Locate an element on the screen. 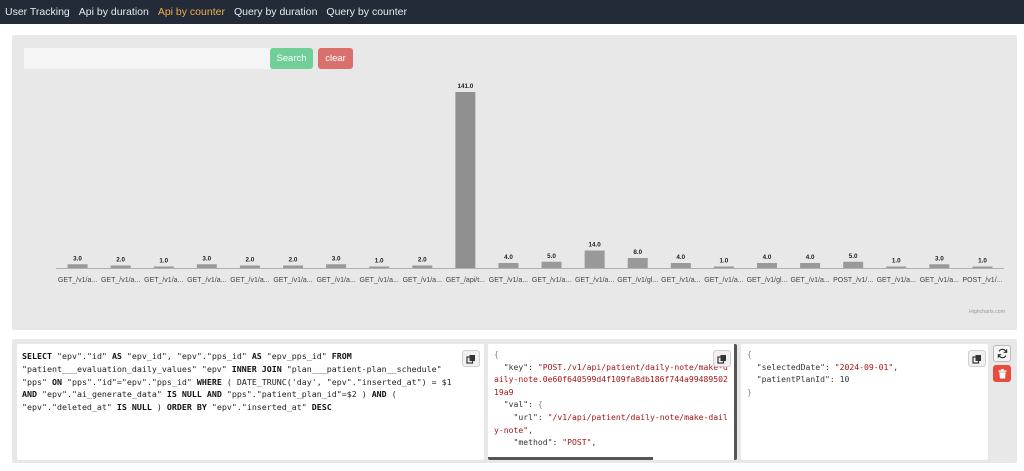  copy-params-button is located at coordinates (977, 358).